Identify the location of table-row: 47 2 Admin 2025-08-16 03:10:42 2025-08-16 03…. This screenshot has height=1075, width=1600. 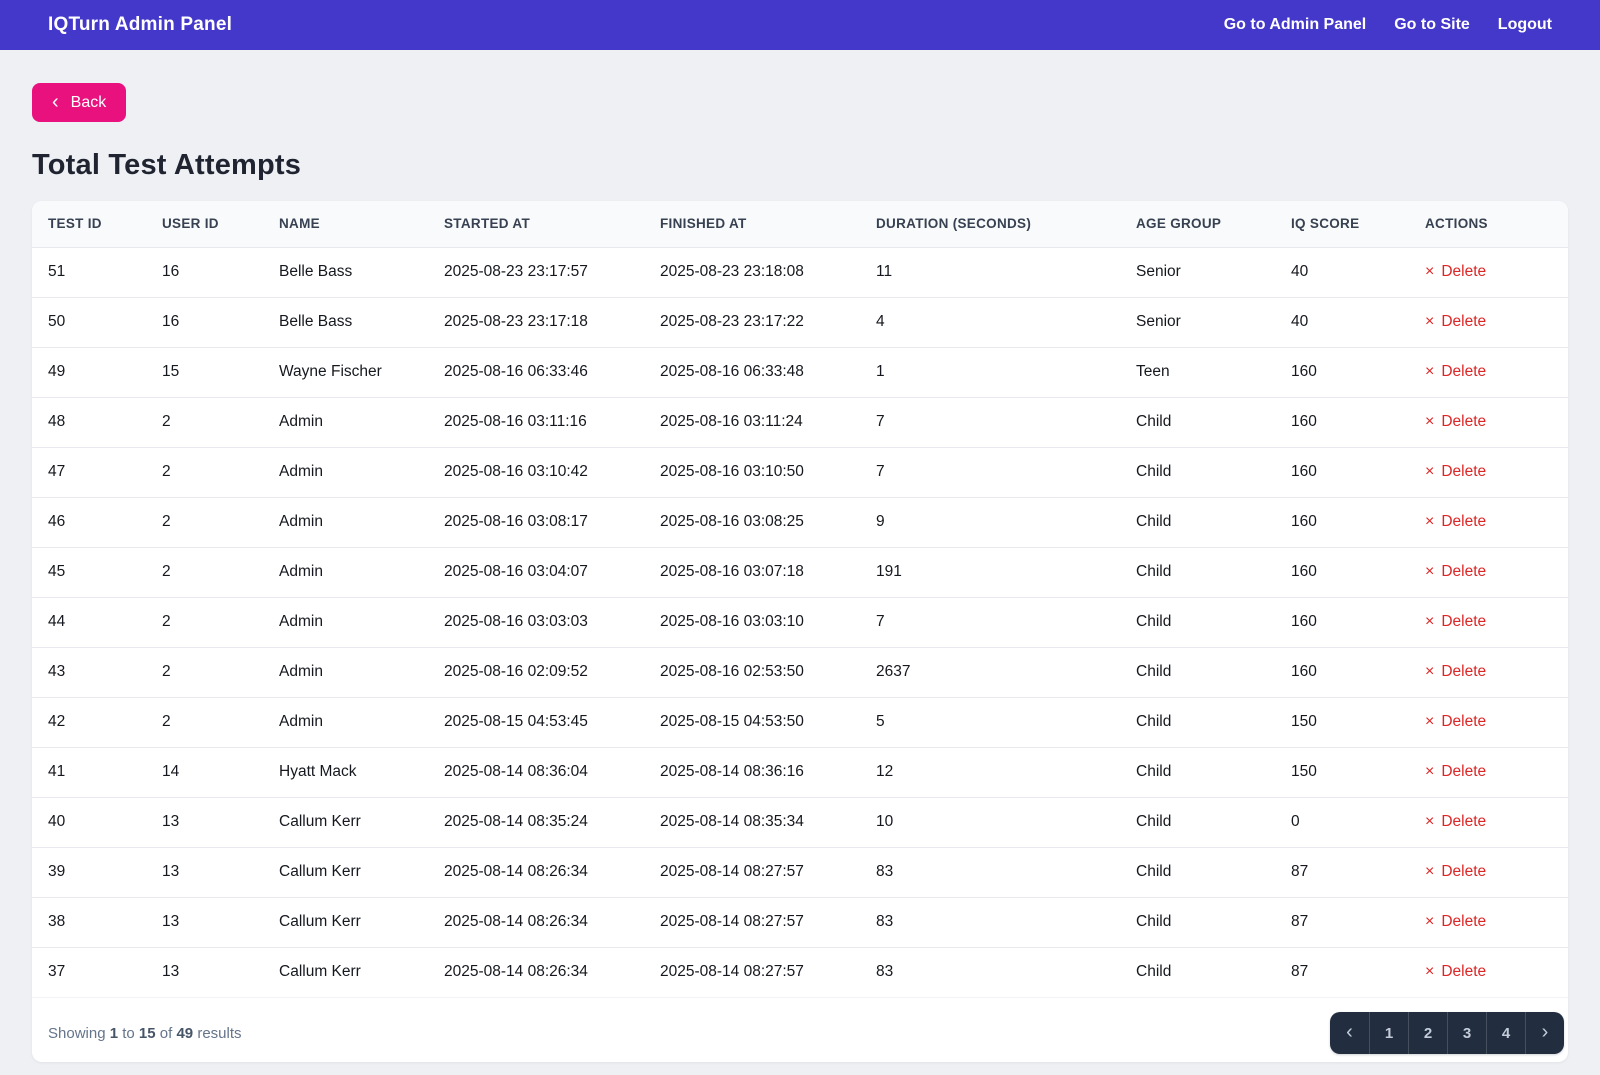
(800, 471).